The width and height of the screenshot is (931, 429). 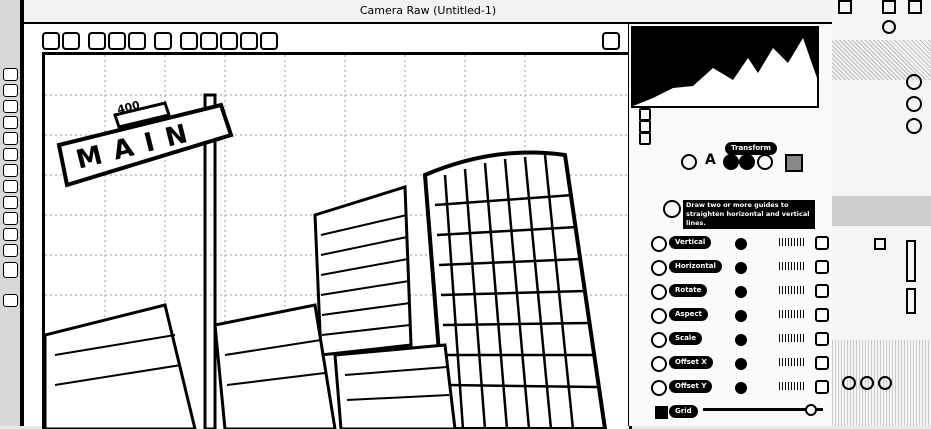 What do you see at coordinates (731, 162) in the screenshot?
I see `transform-level-icon` at bounding box center [731, 162].